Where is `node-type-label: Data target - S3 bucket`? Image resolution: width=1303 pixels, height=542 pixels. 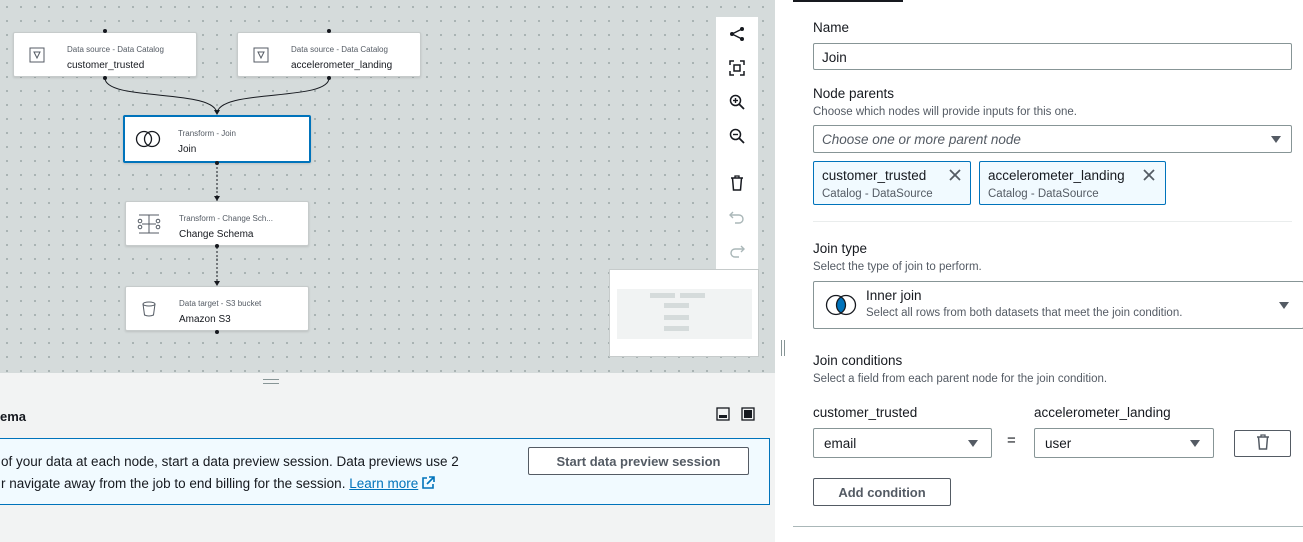 node-type-label: Data target - S3 bucket is located at coordinates (220, 303).